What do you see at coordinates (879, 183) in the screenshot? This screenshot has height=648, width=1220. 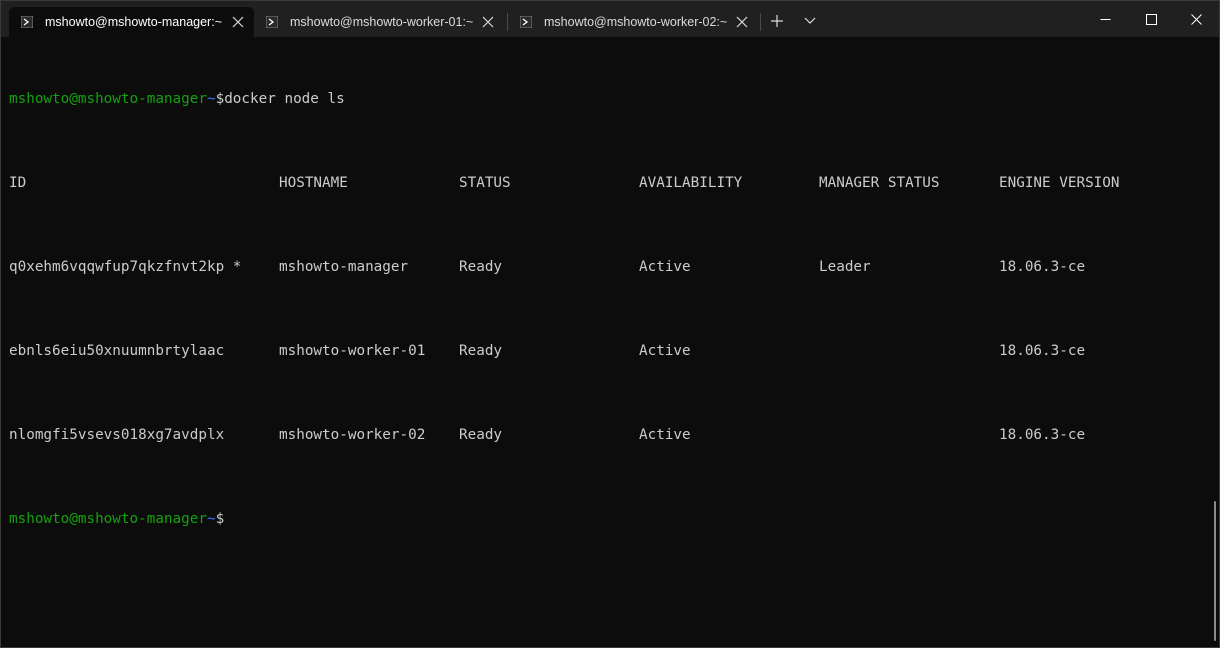 I see `header-manager-status: MANAGER STATUS` at bounding box center [879, 183].